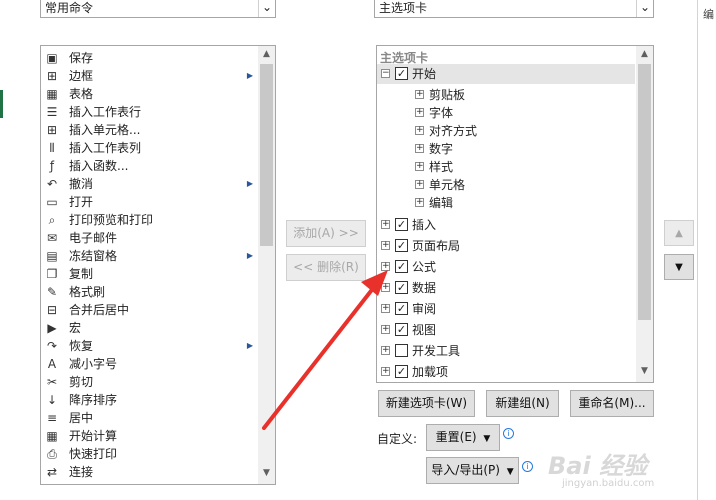 This screenshot has height=500, width=716. Describe the element at coordinates (325, 350) in the screenshot. I see `annotation-arrow` at that location.